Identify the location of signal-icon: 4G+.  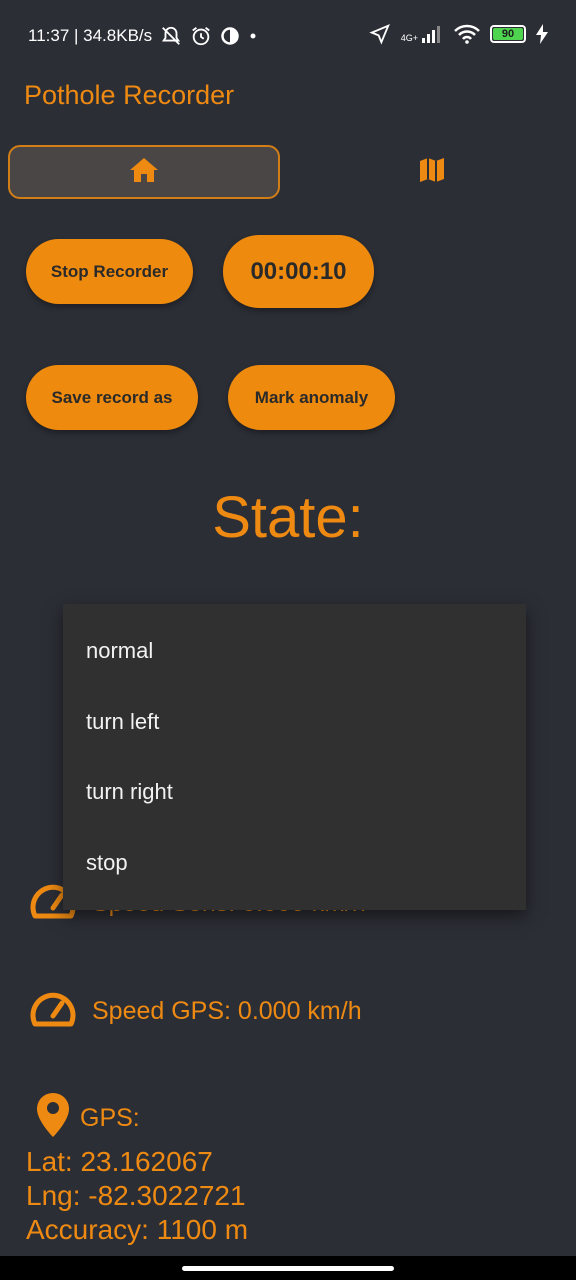
(422, 34).